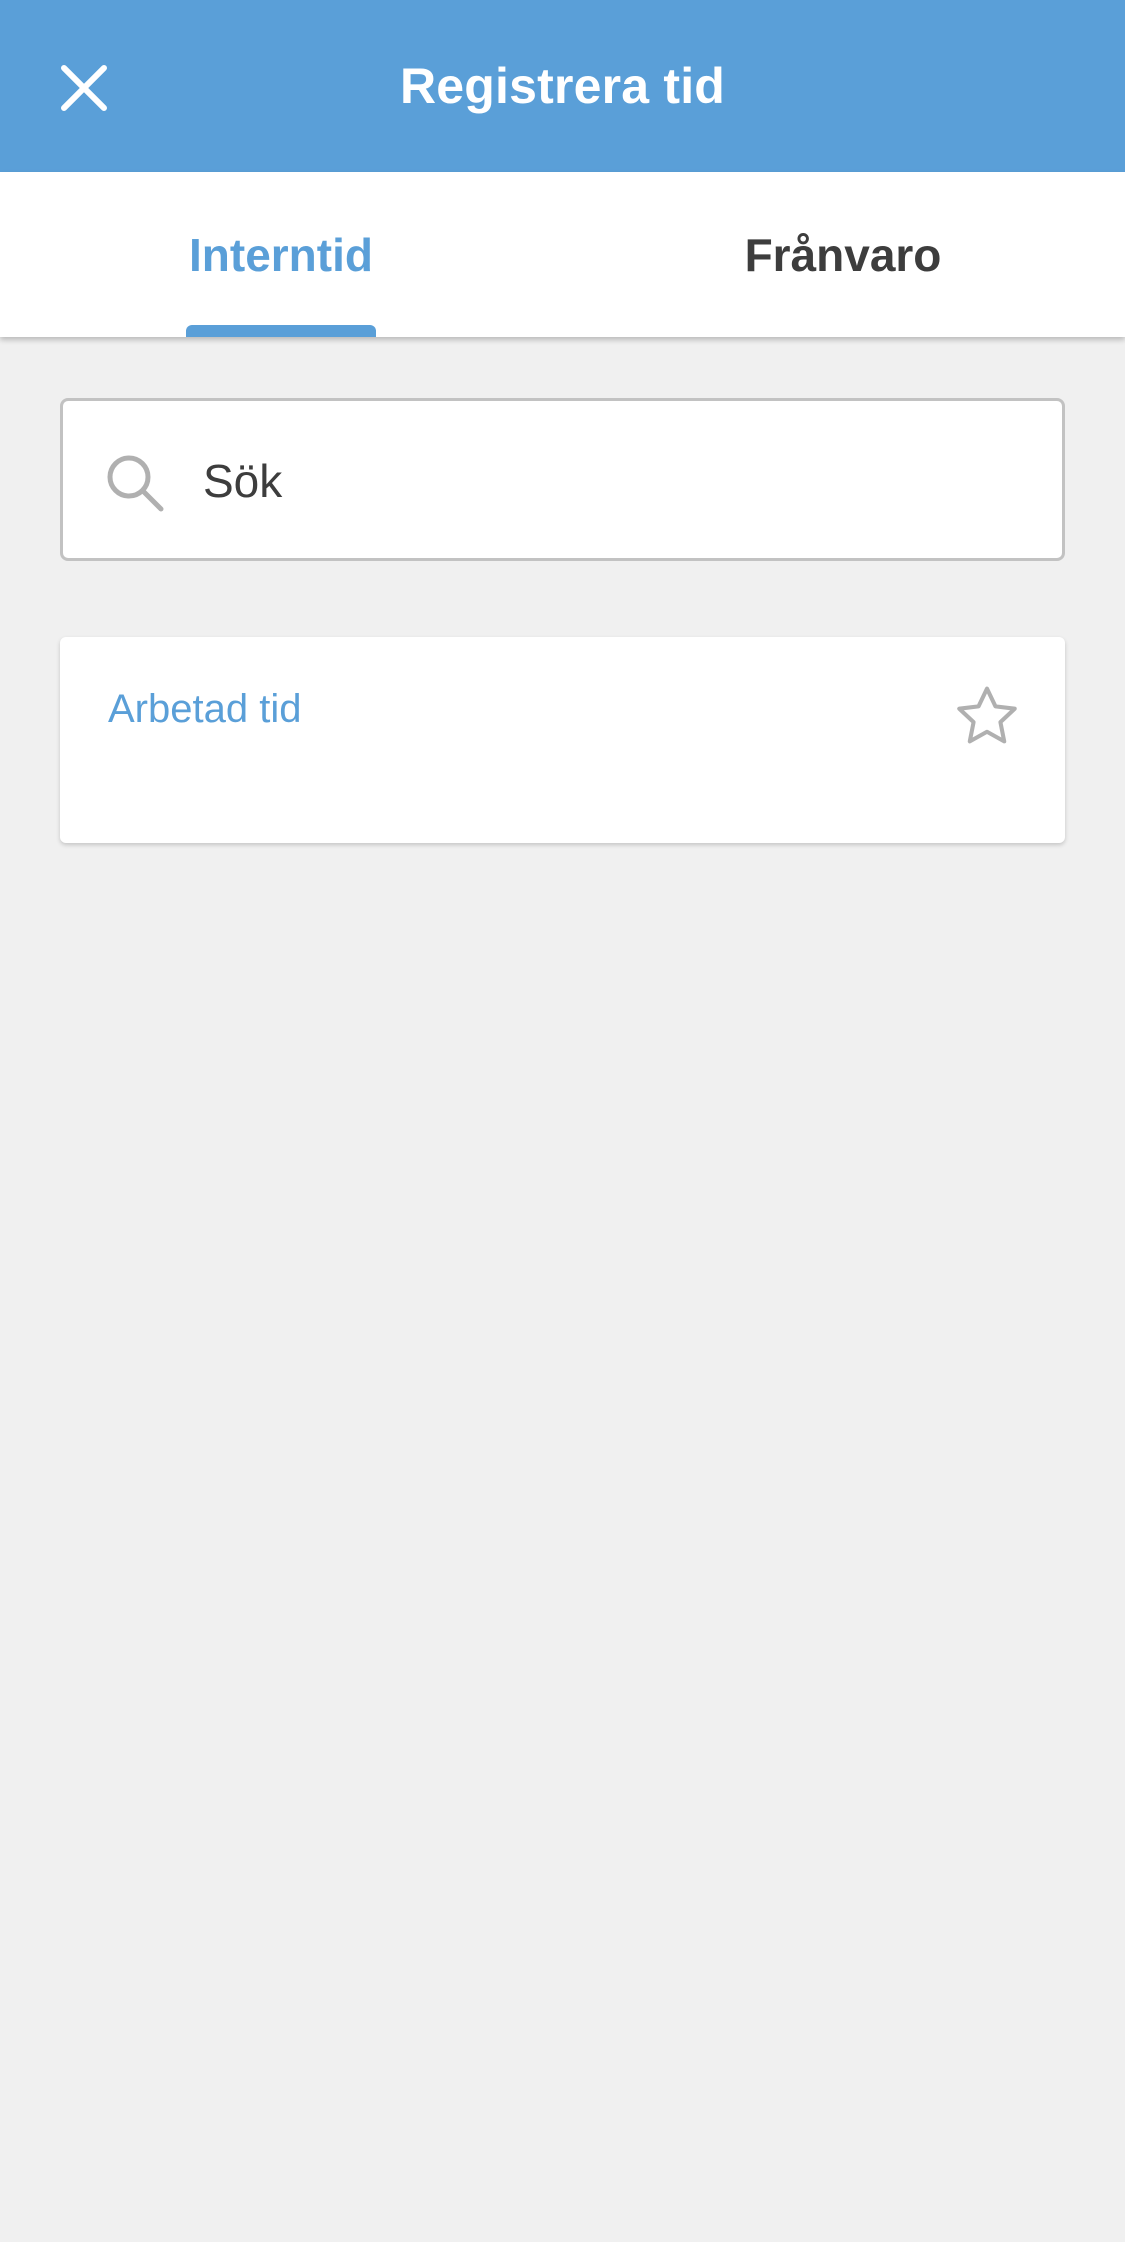 The width and height of the screenshot is (1125, 2242). Describe the element at coordinates (135, 483) in the screenshot. I see `search-icon` at that location.